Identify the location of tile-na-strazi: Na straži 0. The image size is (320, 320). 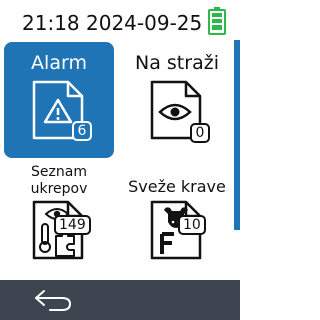
(177, 100).